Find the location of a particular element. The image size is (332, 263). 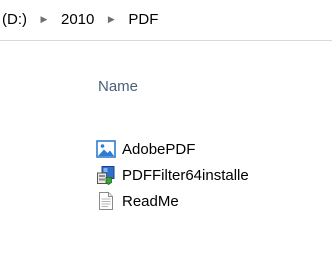

column-header-name: Name is located at coordinates (118, 86).